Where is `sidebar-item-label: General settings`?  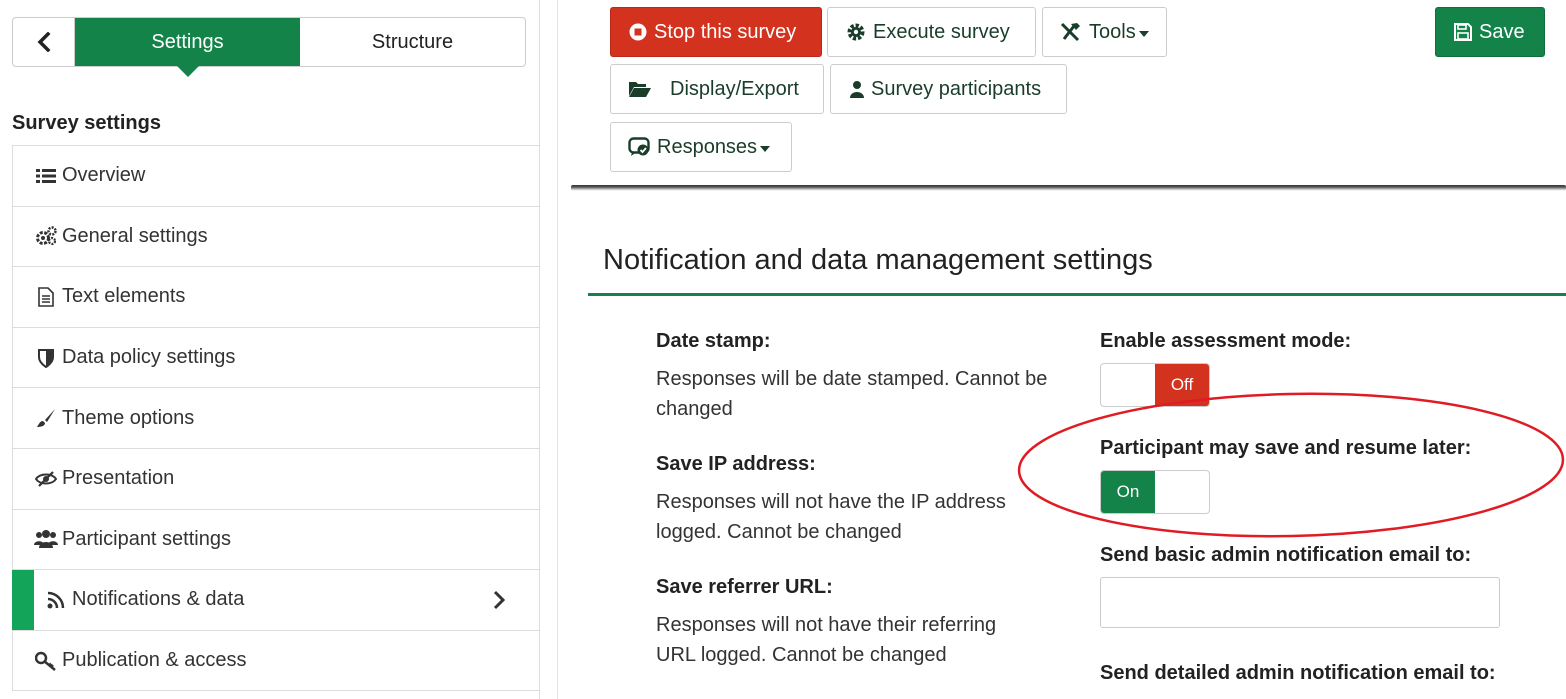
sidebar-item-label: General settings is located at coordinates (135, 235).